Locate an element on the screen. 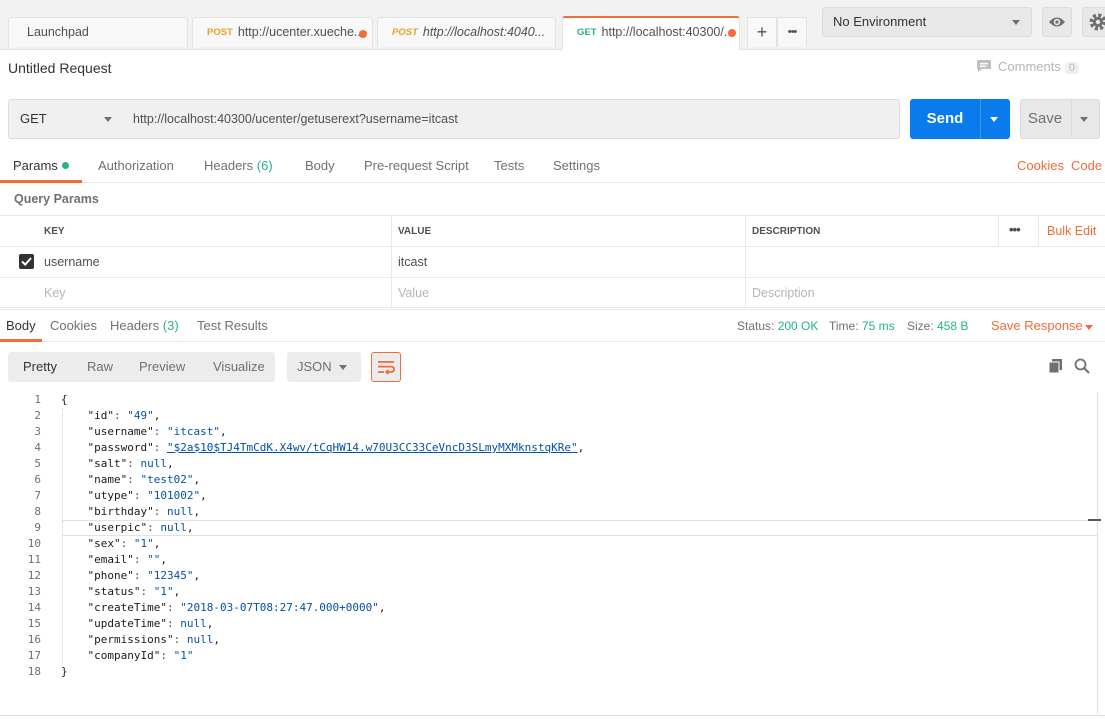 The image size is (1105, 719). code-line: 6 "name": "test02", is located at coordinates (543, 480).